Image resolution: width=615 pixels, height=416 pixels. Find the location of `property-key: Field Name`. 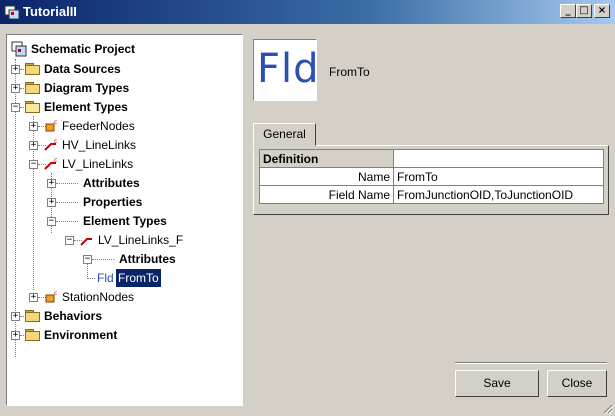

property-key: Field Name is located at coordinates (326, 194).